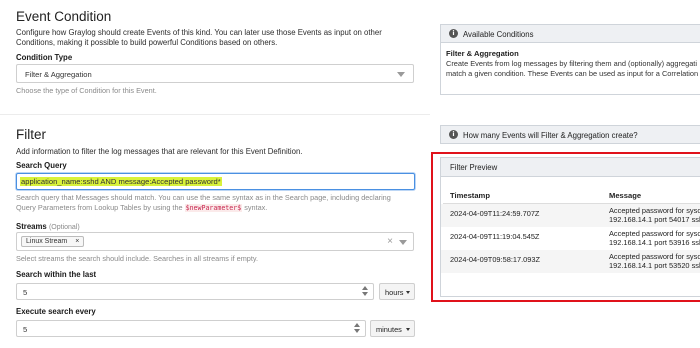  What do you see at coordinates (390, 241) in the screenshot?
I see `clear-streams-icon: ×` at bounding box center [390, 241].